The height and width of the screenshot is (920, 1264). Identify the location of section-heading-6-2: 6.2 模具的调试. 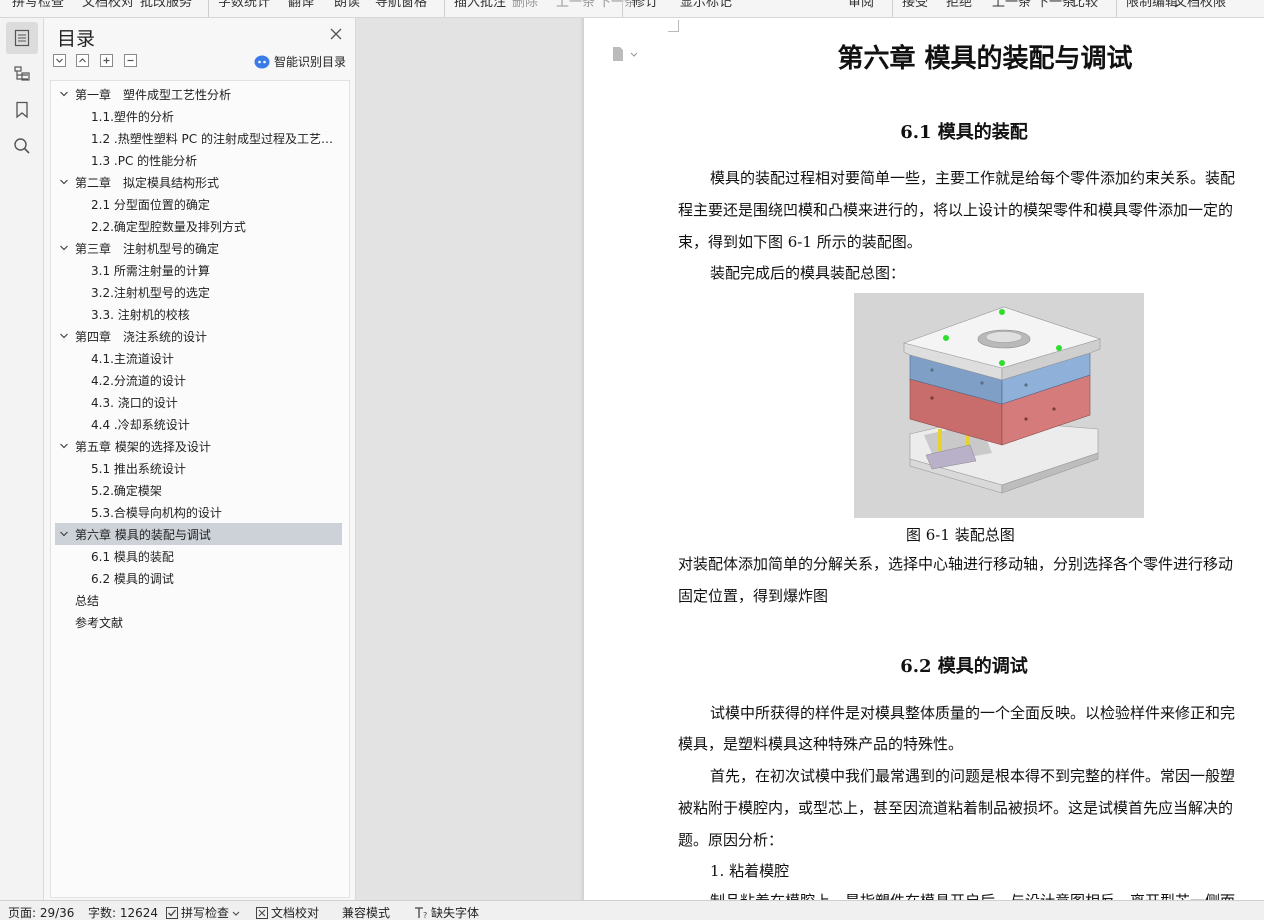
(964, 666).